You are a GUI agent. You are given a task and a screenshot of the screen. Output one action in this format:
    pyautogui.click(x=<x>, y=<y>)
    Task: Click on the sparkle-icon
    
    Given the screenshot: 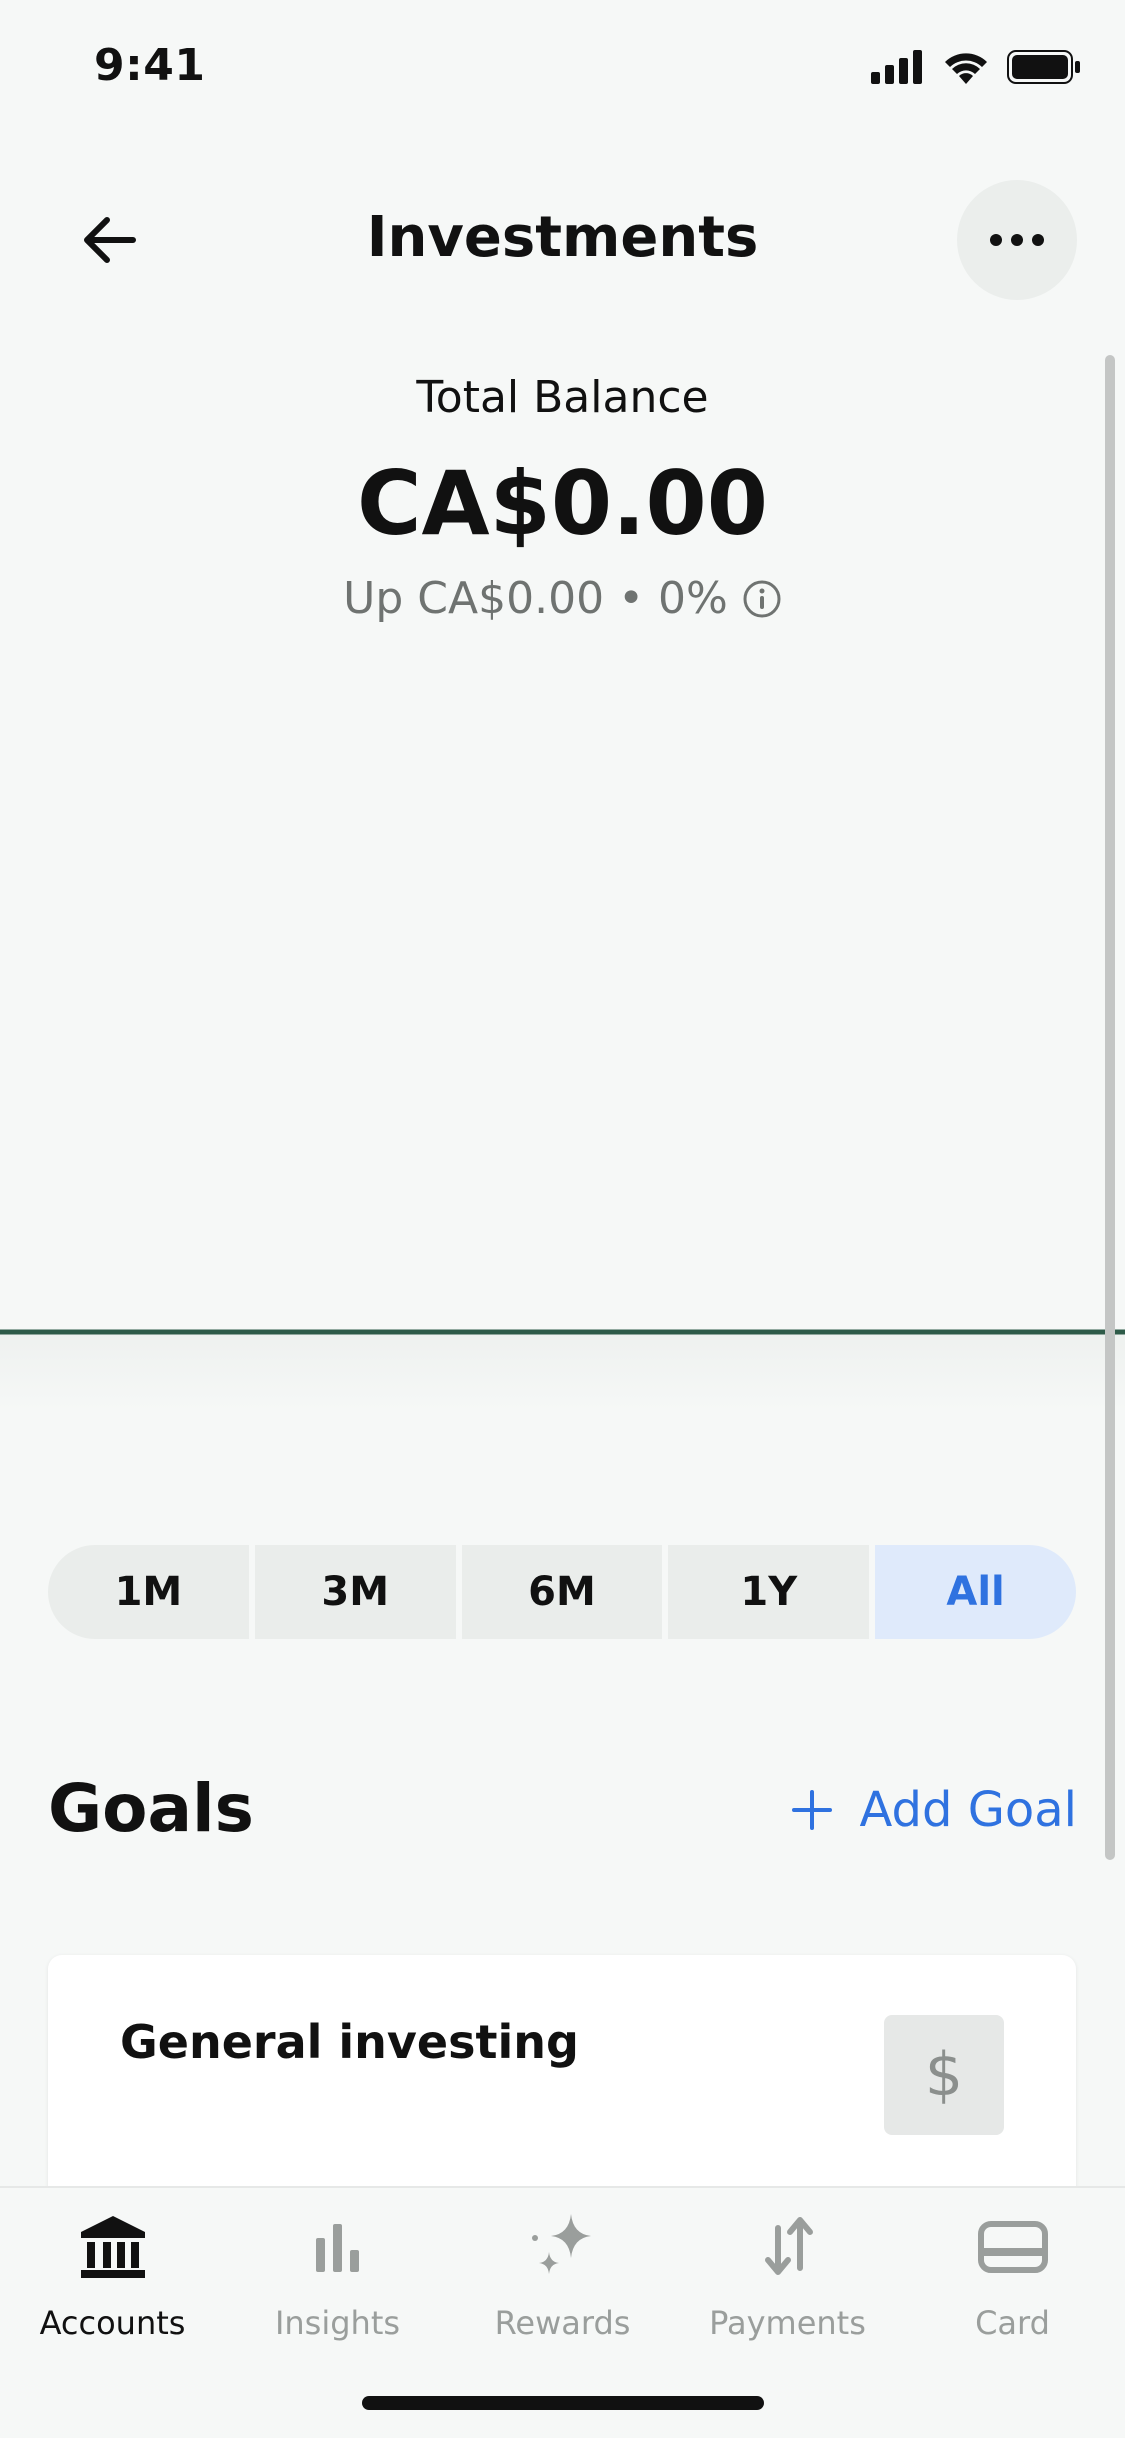 What is the action you would take?
    pyautogui.click(x=561, y=2244)
    